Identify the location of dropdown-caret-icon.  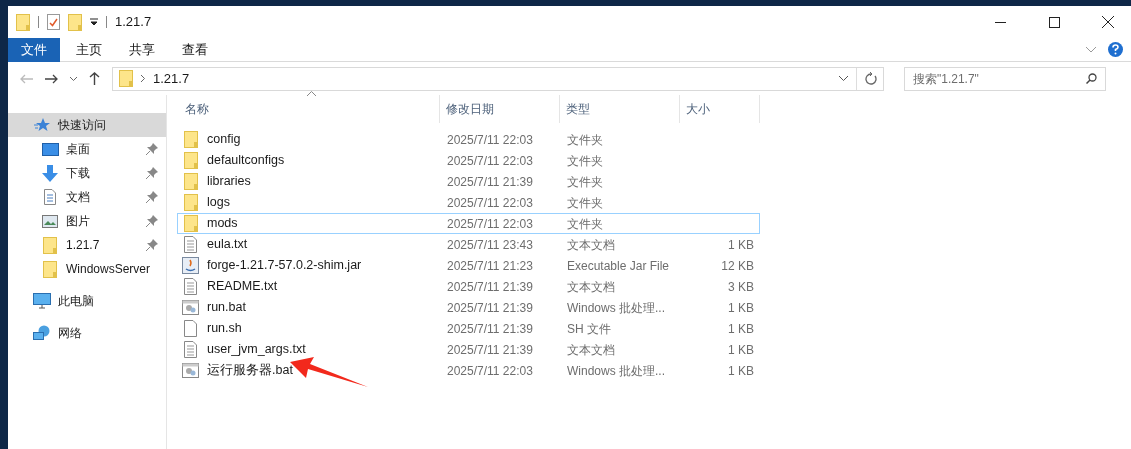
(94, 22).